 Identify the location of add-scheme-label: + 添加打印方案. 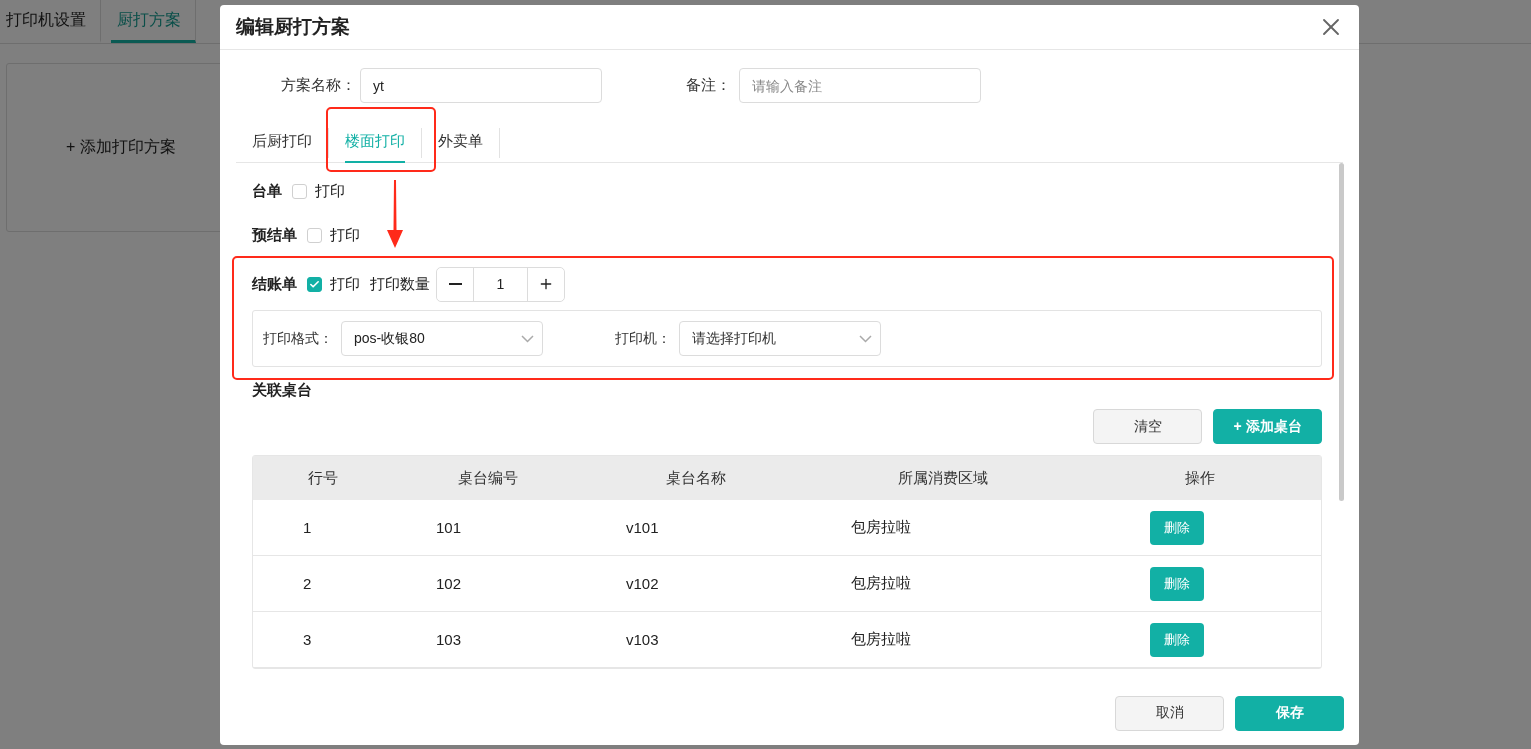
(121, 147).